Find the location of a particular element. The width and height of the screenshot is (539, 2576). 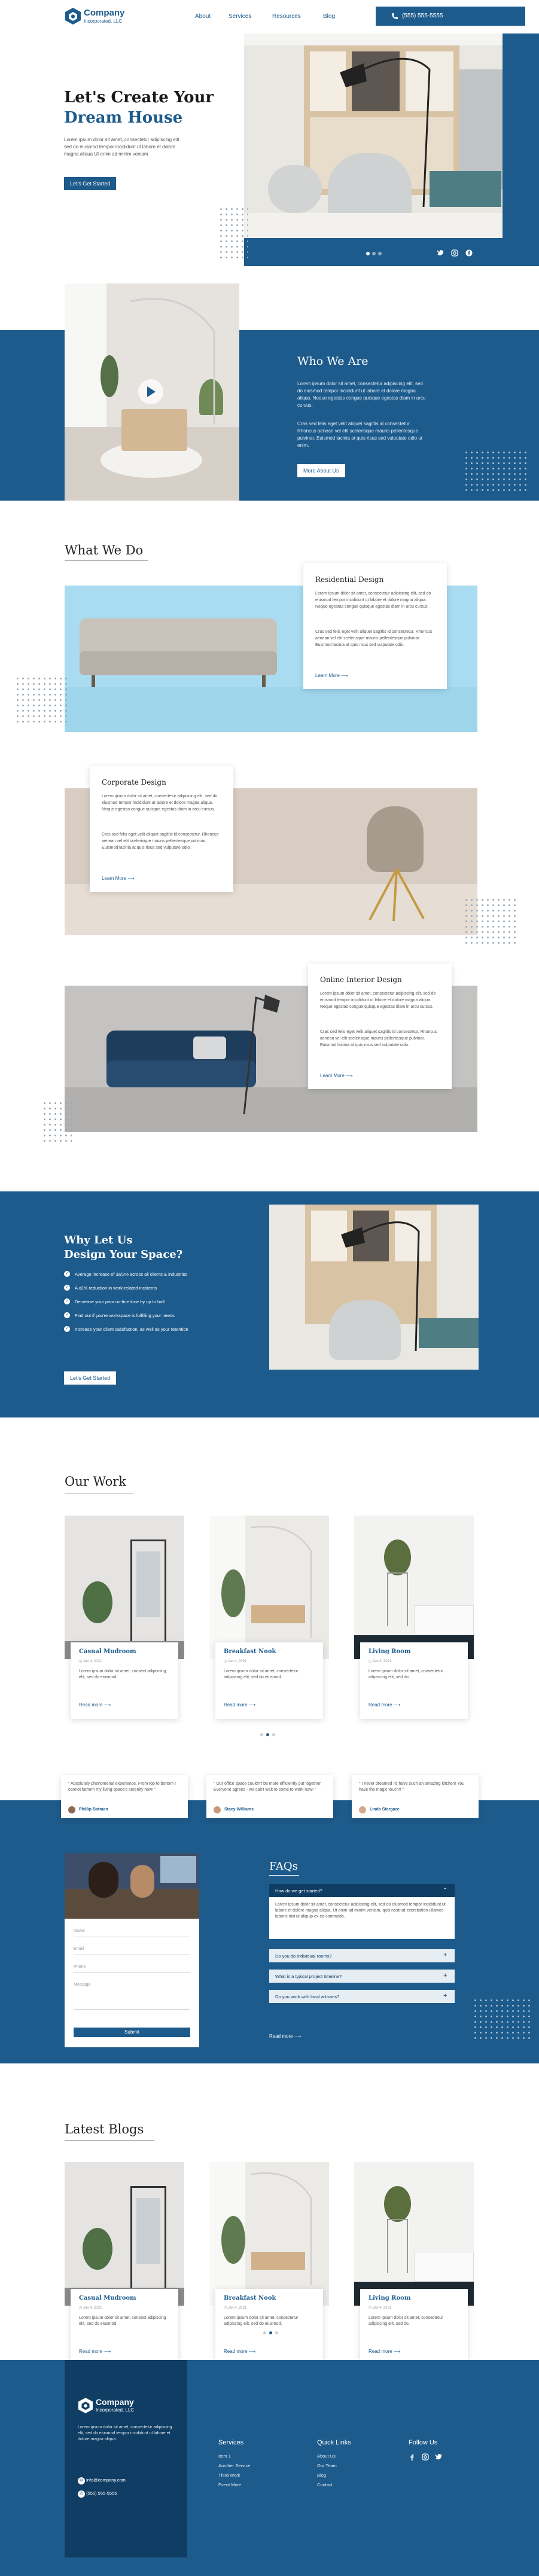

footer-service-link: Item 1 is located at coordinates (254, 2456).